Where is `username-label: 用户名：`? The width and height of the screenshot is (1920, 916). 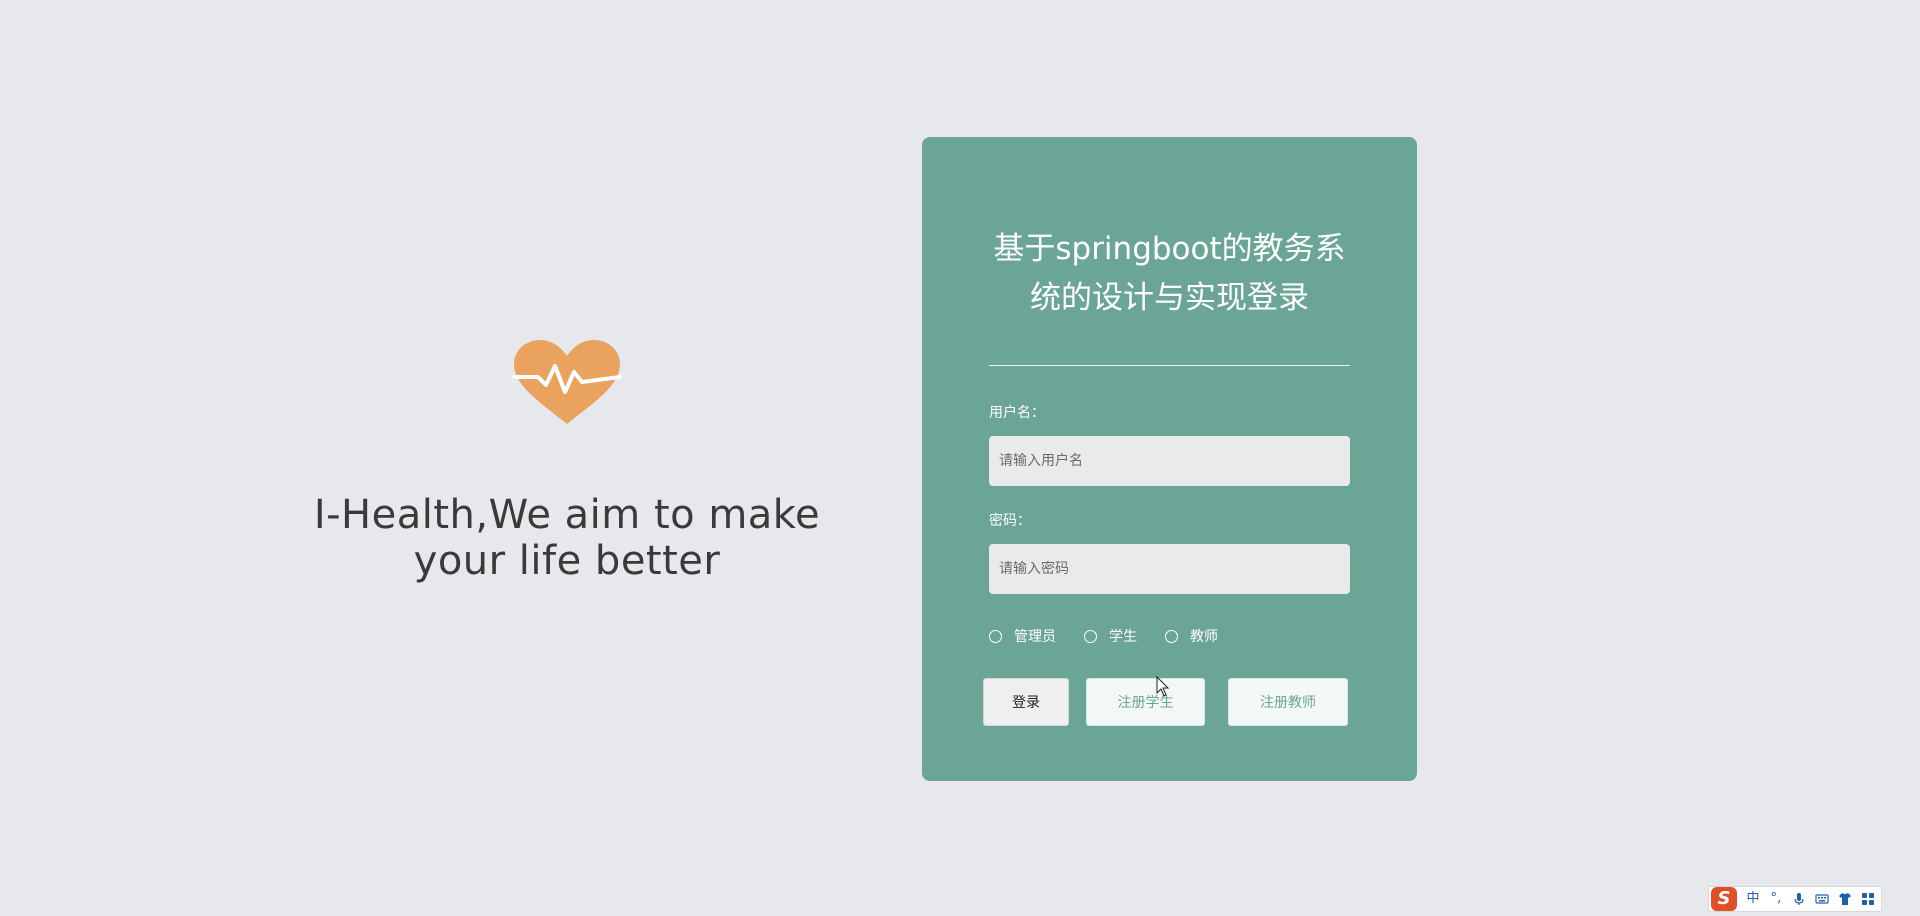 username-label: 用户名： is located at coordinates (1017, 413).